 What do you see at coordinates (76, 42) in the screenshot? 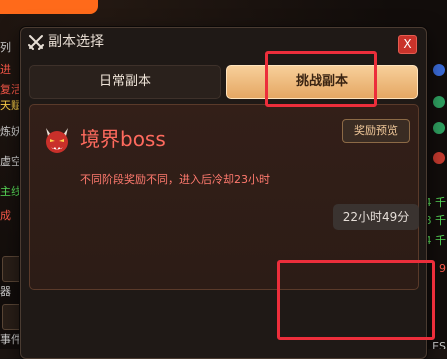
I see `panel-title: 副本选择` at bounding box center [76, 42].